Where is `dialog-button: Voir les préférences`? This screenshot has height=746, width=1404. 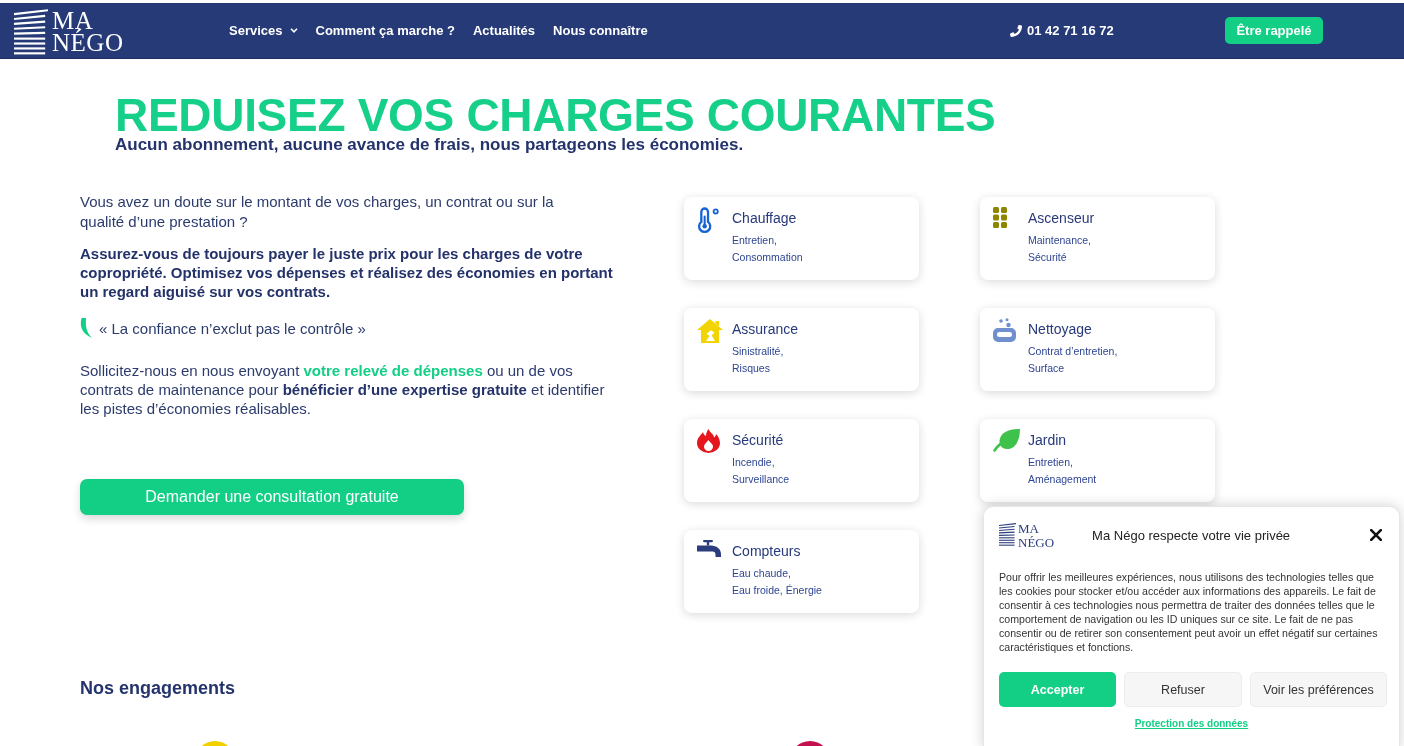 dialog-button: Voir les préférences is located at coordinates (1318, 689).